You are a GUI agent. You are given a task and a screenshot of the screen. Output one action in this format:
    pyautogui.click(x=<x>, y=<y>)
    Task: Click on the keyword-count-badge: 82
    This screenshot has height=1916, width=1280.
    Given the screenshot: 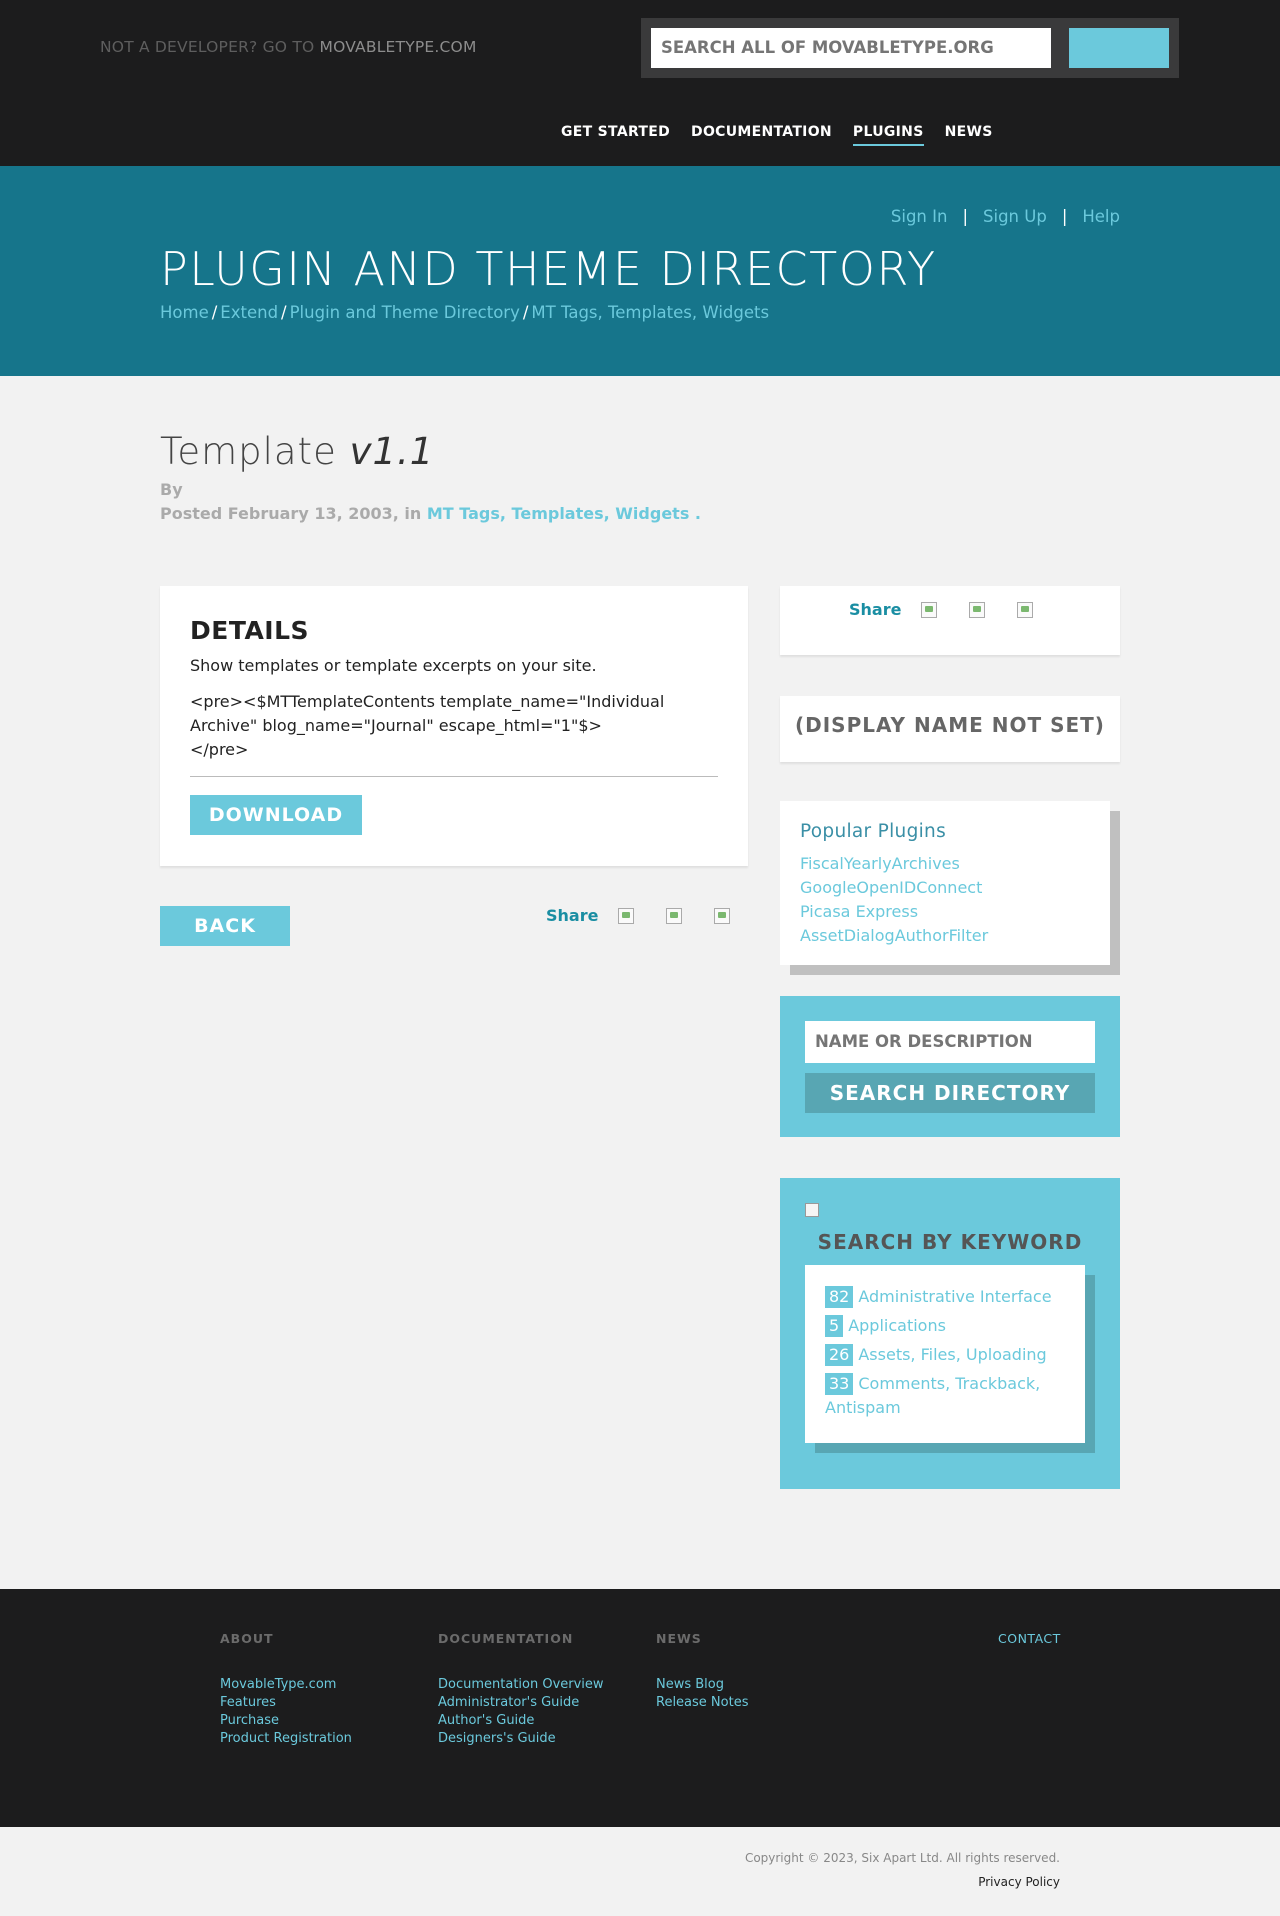 What is the action you would take?
    pyautogui.click(x=839, y=1297)
    